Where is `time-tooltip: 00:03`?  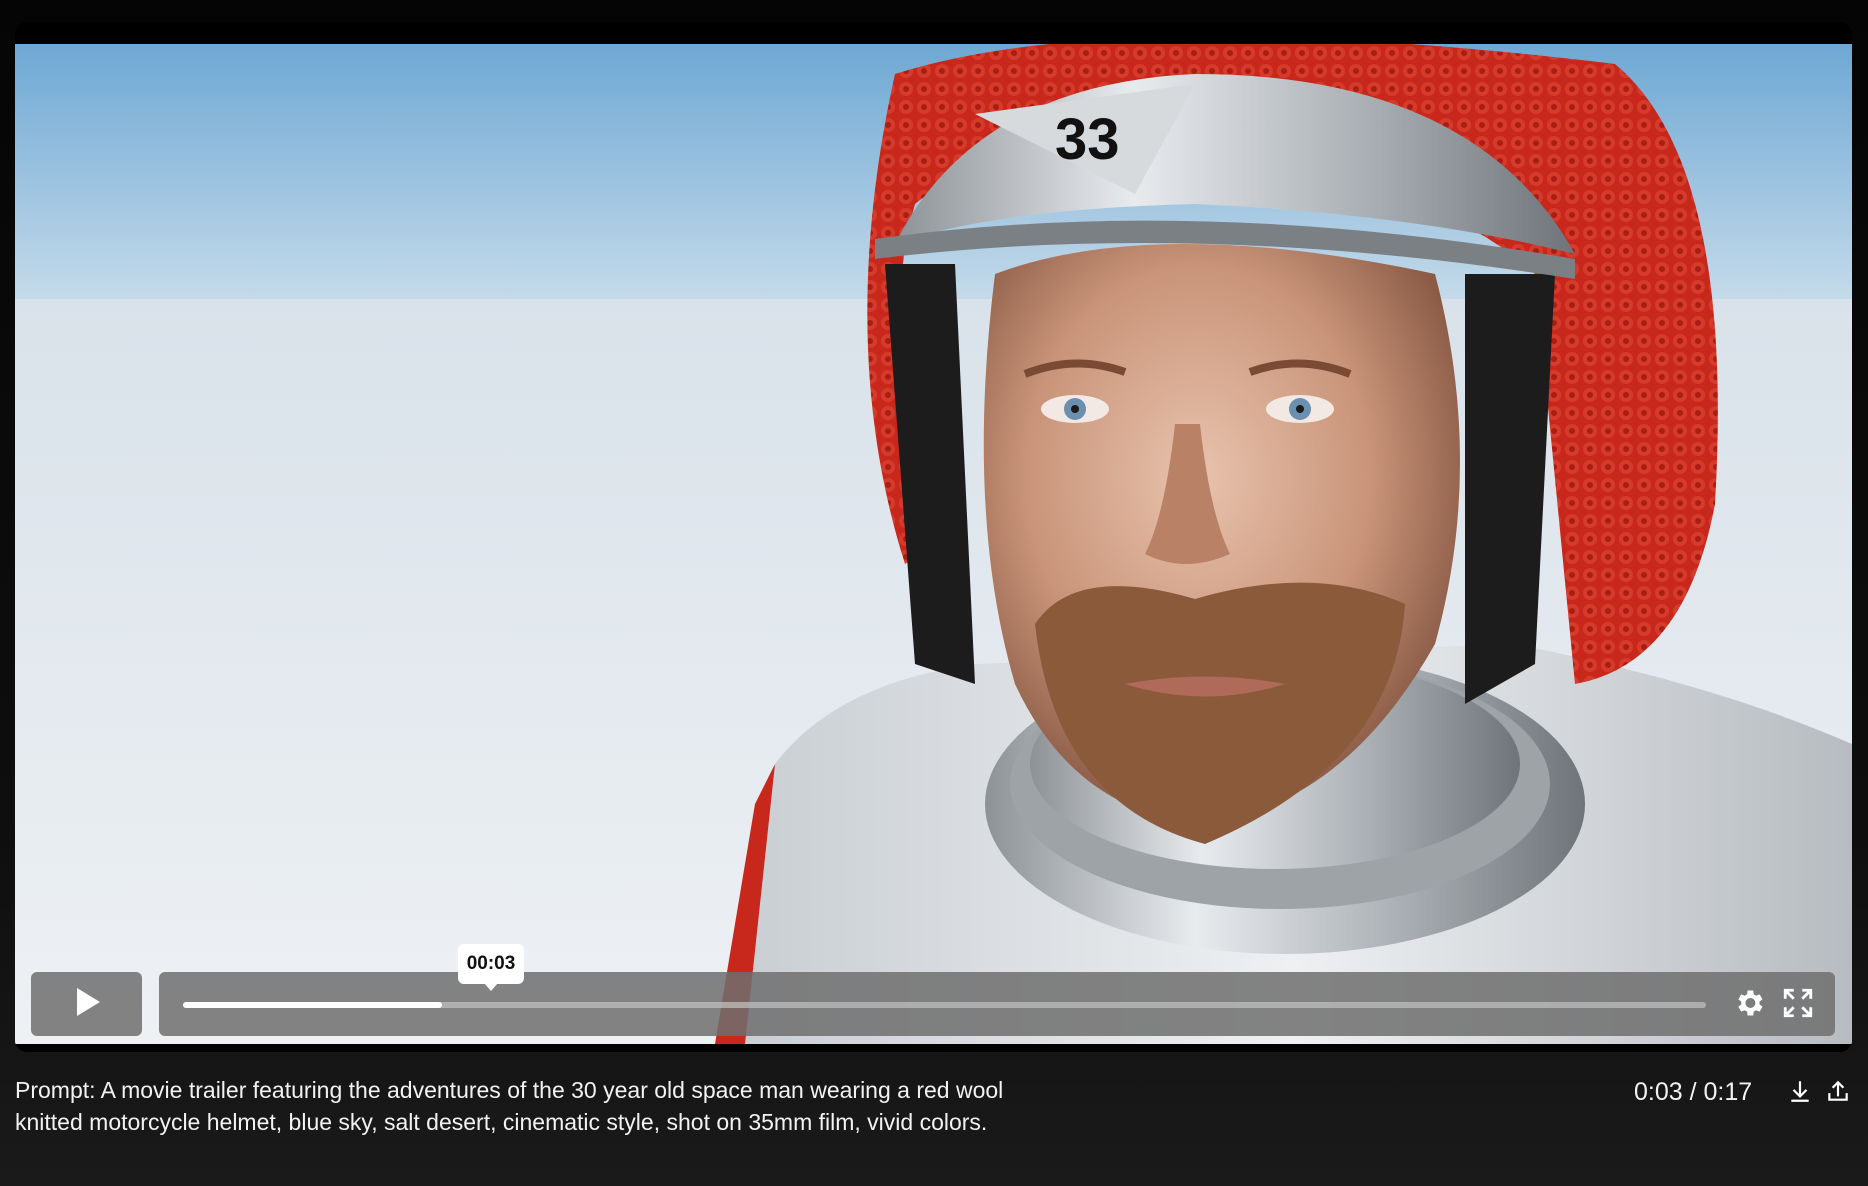
time-tooltip: 00:03 is located at coordinates (491, 967).